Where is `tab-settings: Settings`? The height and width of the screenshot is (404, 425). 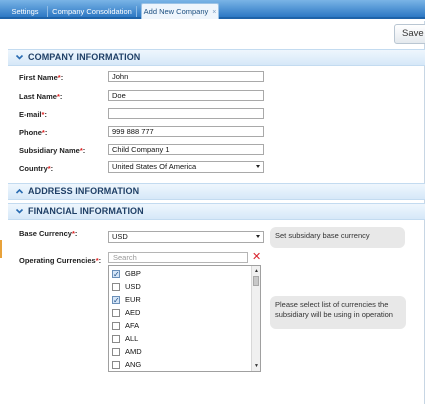
tab-settings: Settings is located at coordinates (25, 11).